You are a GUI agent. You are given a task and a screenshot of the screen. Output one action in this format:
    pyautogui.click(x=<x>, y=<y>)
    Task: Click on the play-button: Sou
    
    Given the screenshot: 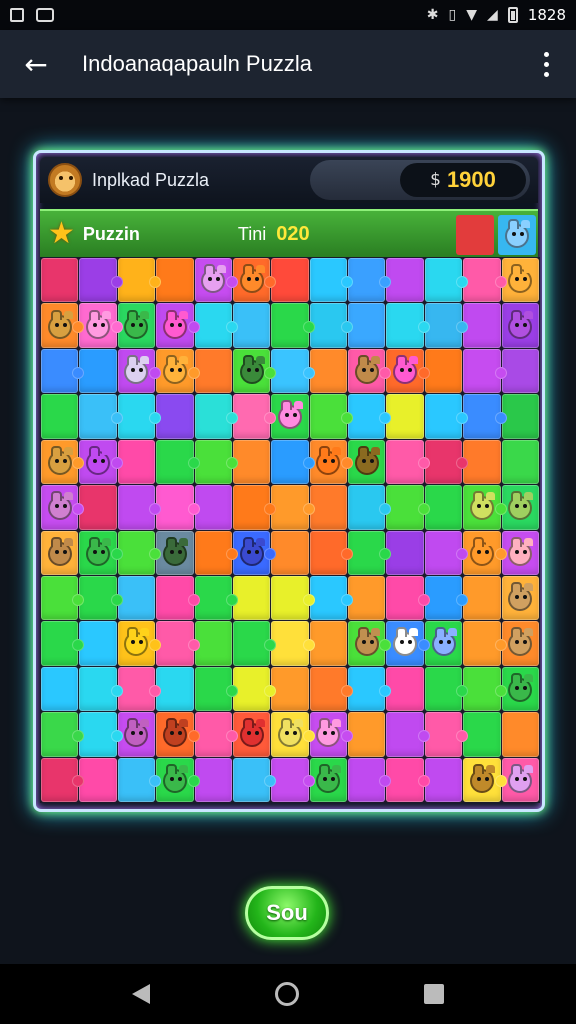 What is the action you would take?
    pyautogui.click(x=287, y=913)
    